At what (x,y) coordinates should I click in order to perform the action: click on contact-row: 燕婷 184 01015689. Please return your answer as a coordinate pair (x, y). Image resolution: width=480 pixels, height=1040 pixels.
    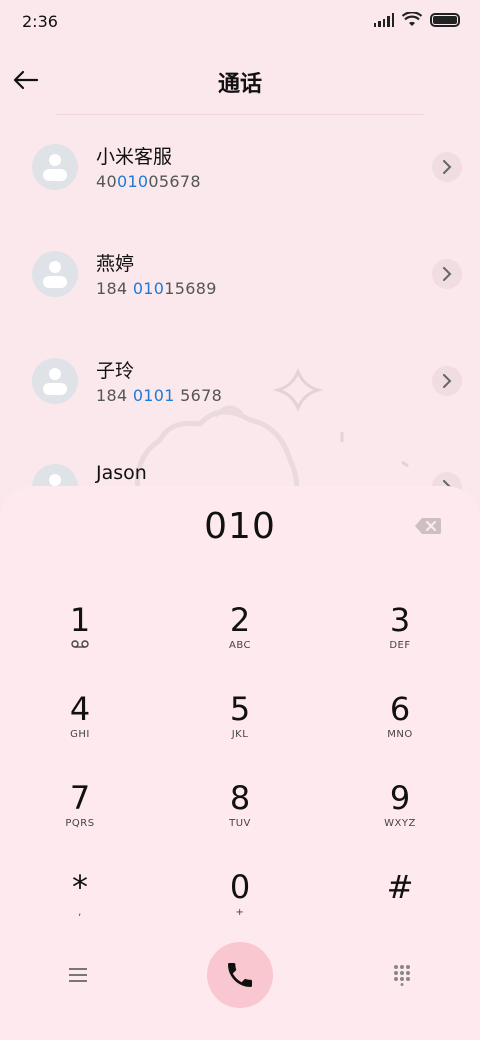
    Looking at the image, I should click on (240, 273).